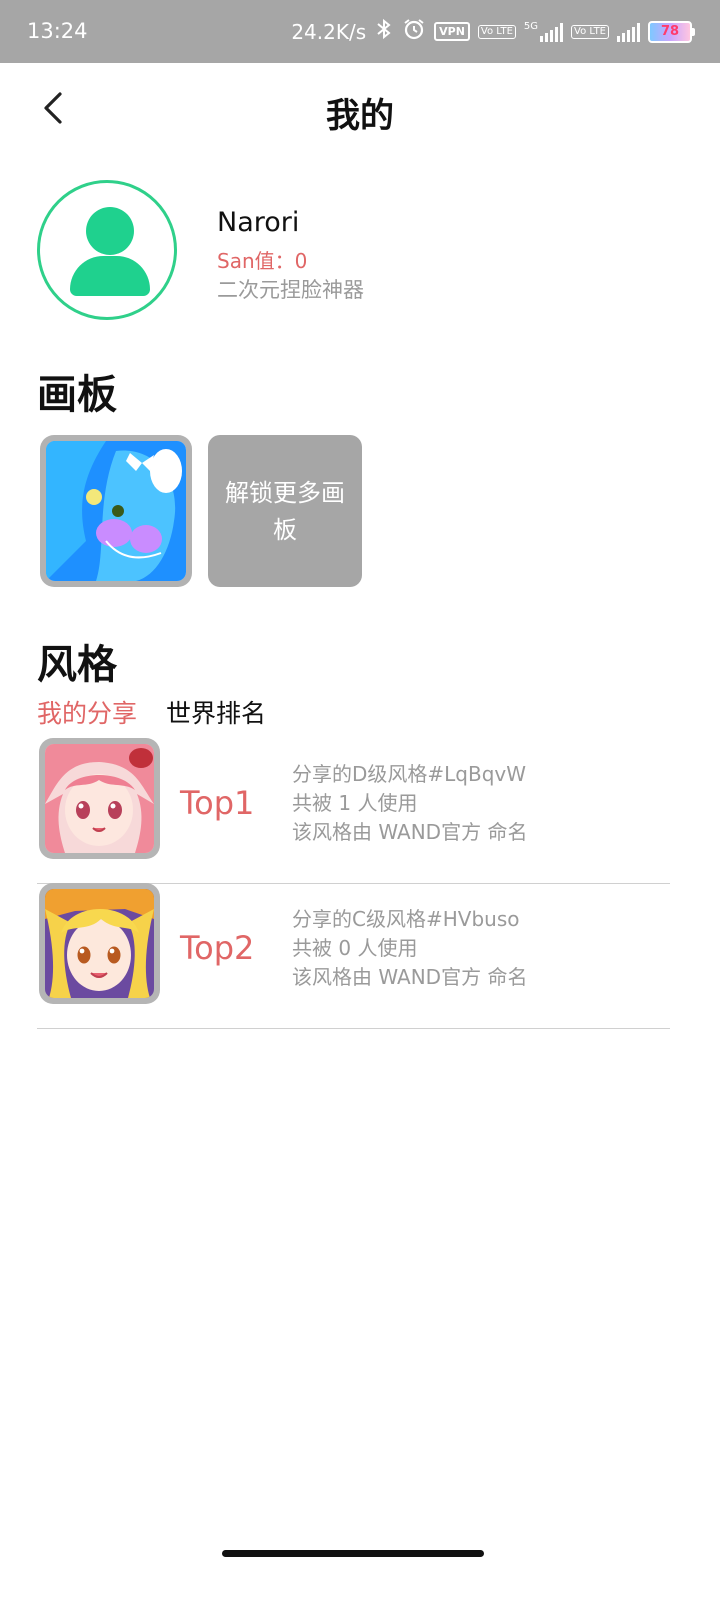  Describe the element at coordinates (452, 31) in the screenshot. I see `vpn-icon: VPN` at that location.